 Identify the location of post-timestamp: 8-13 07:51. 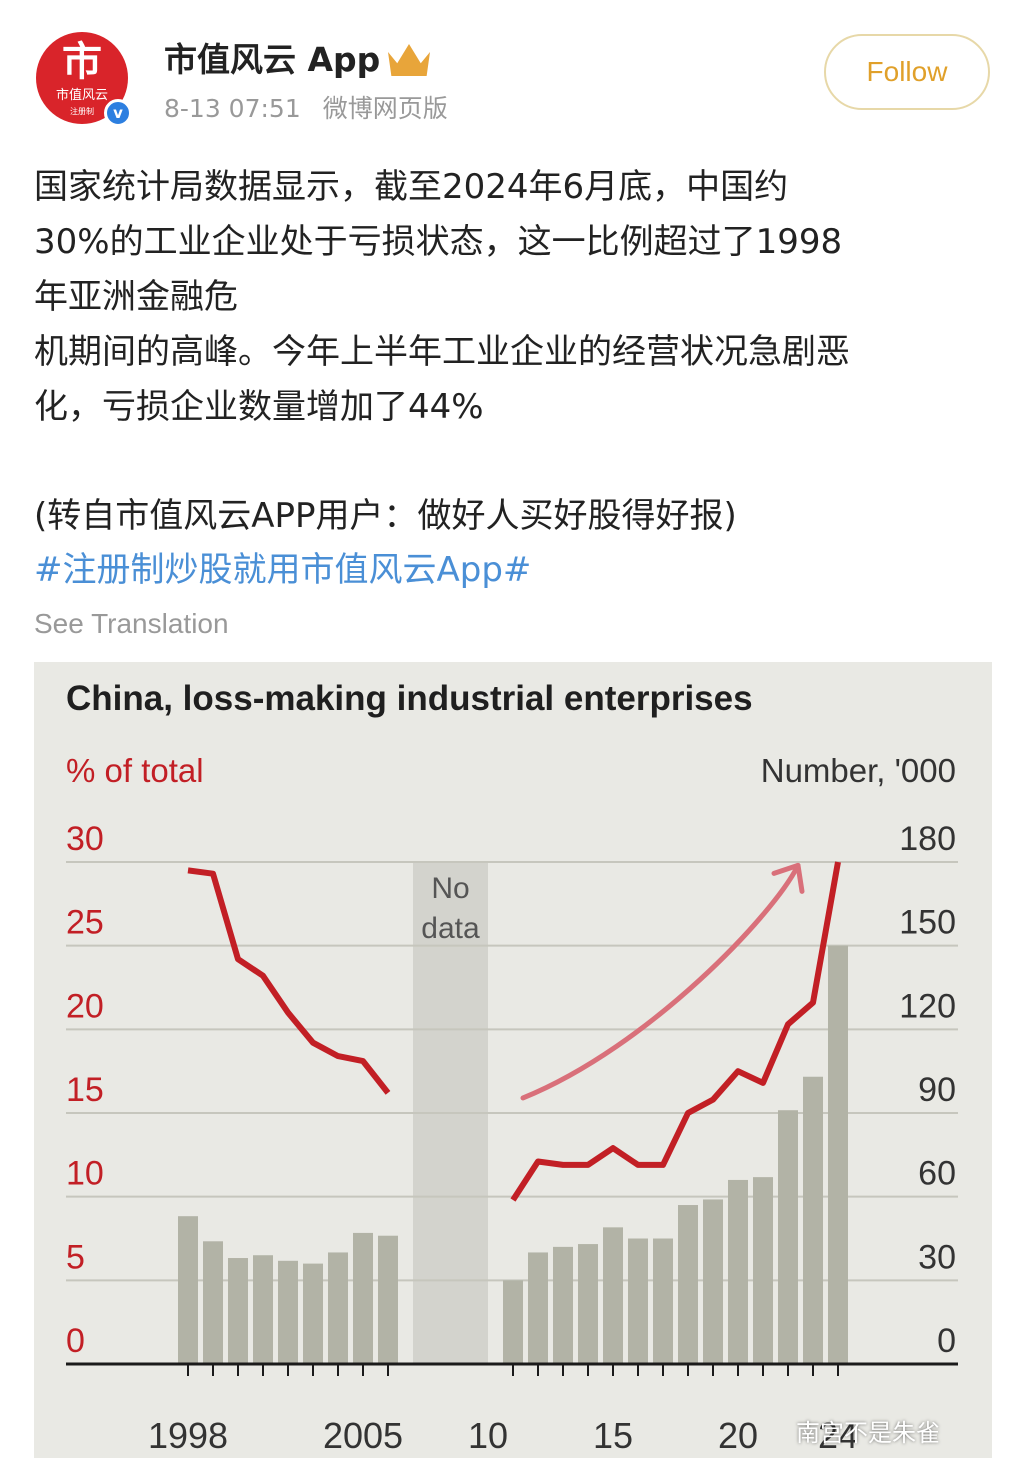
(232, 108).